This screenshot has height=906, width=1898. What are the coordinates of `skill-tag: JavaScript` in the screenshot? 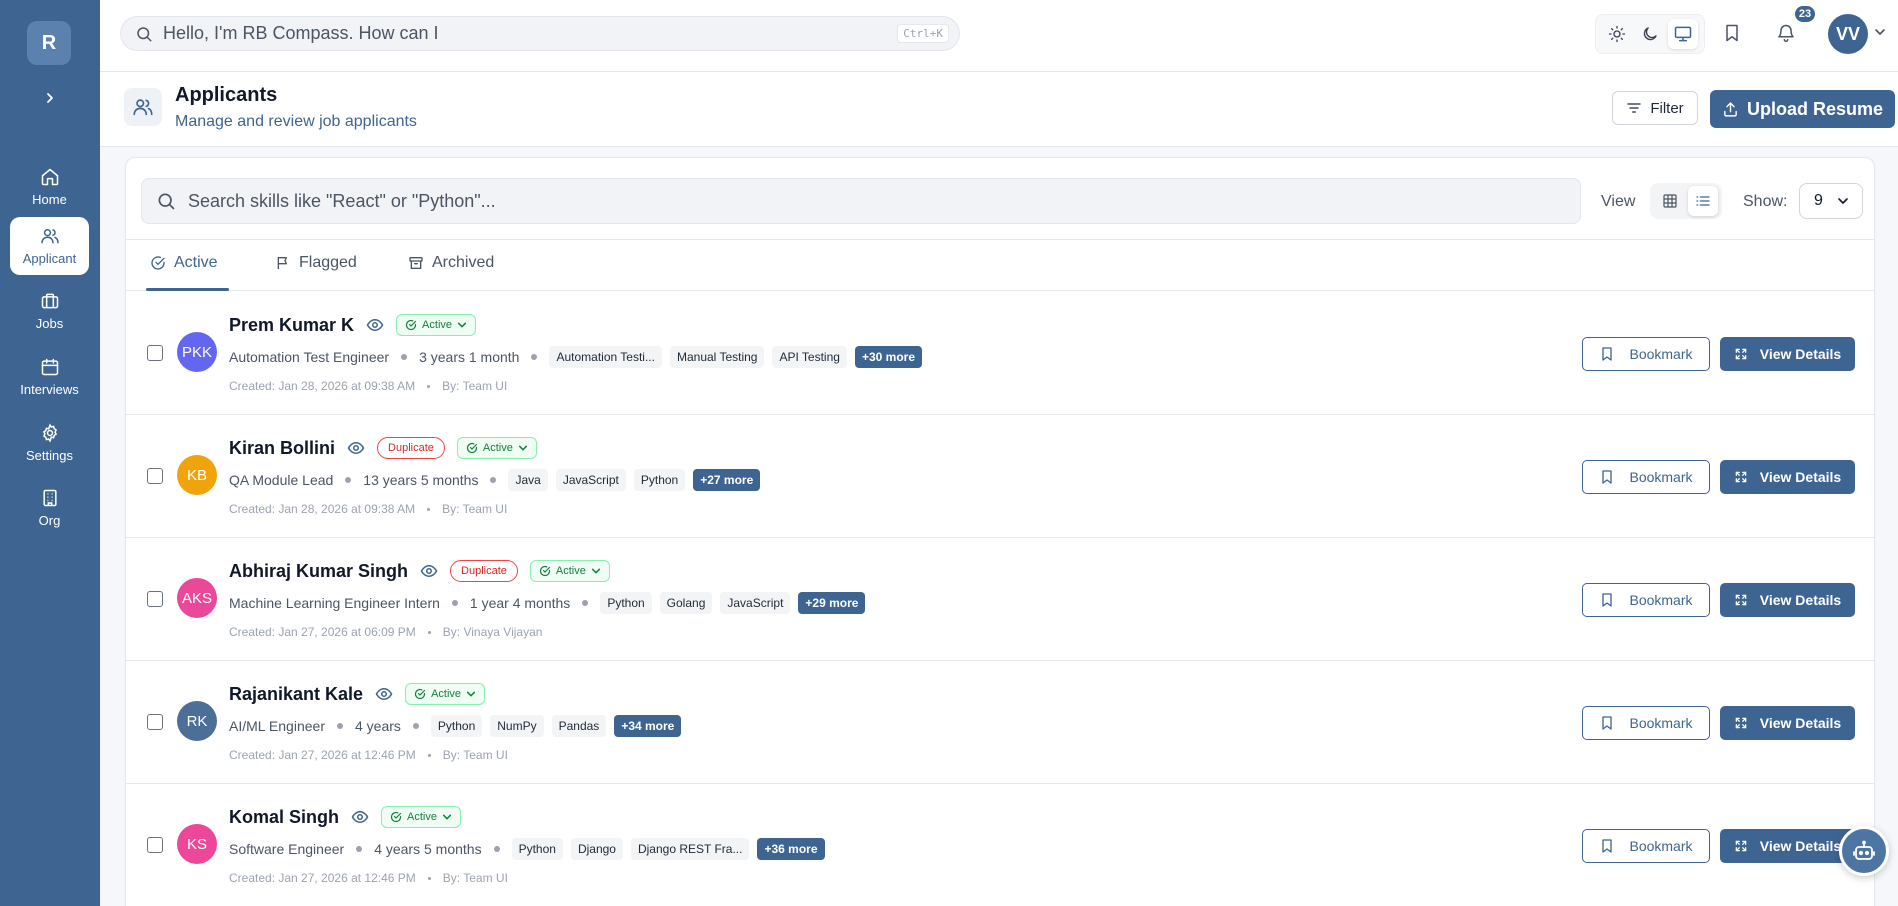 It's located at (755, 603).